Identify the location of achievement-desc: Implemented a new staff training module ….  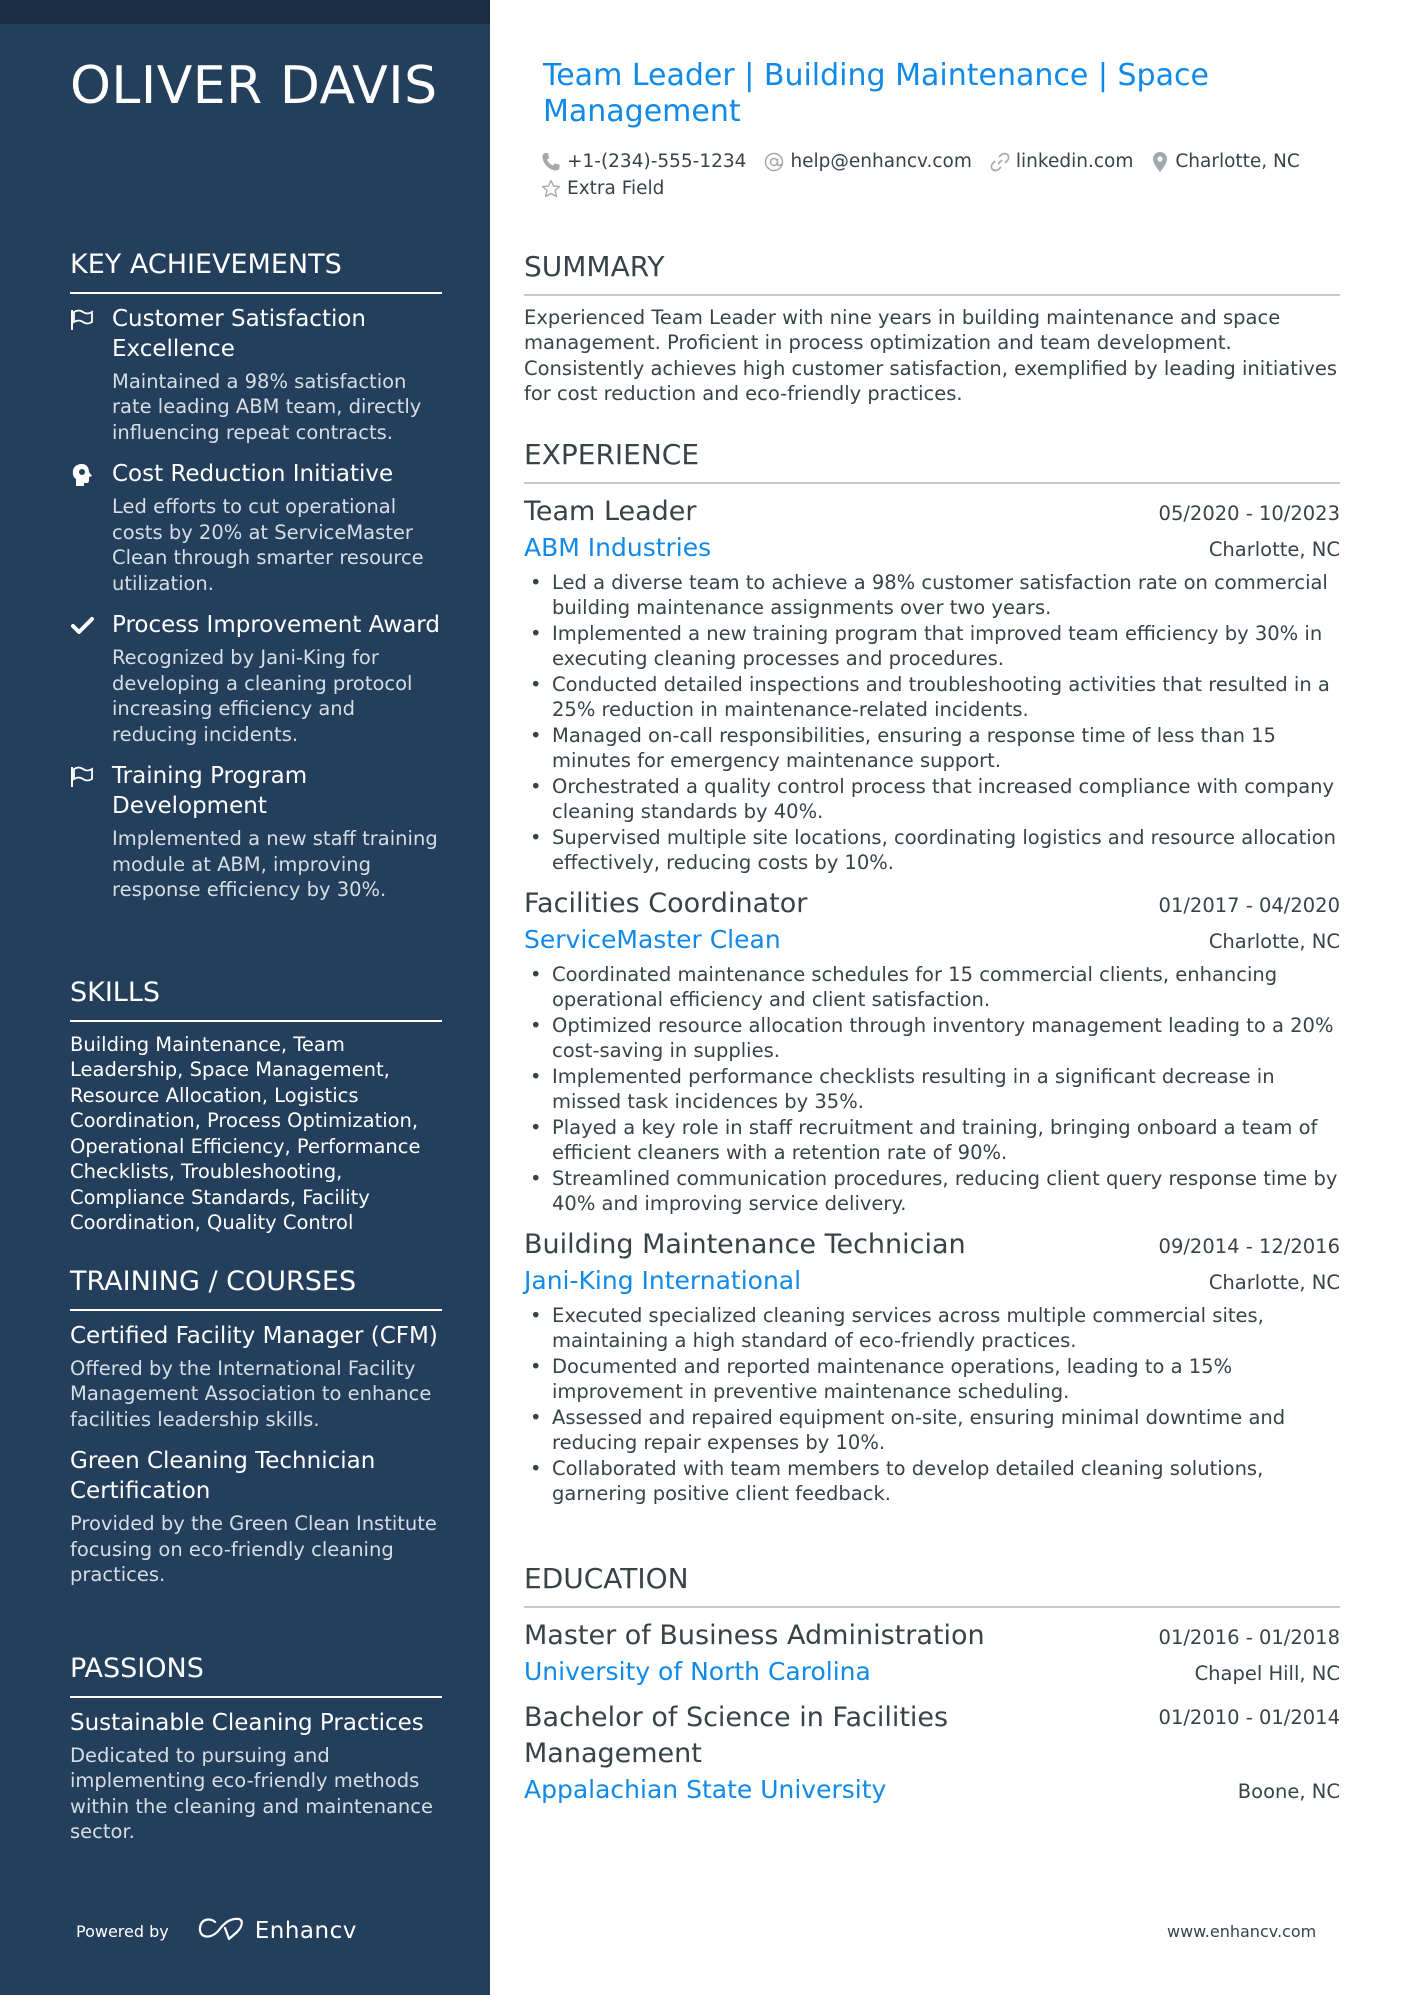
(275, 864).